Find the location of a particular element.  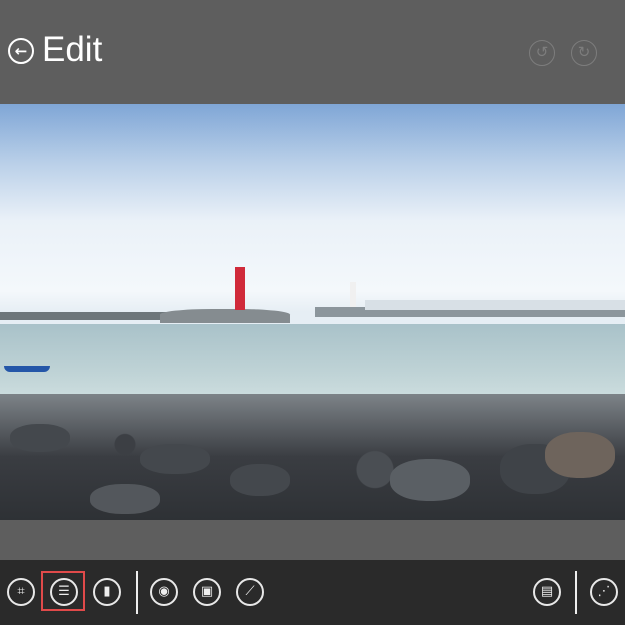

share-button: ⋰ is located at coordinates (604, 592).